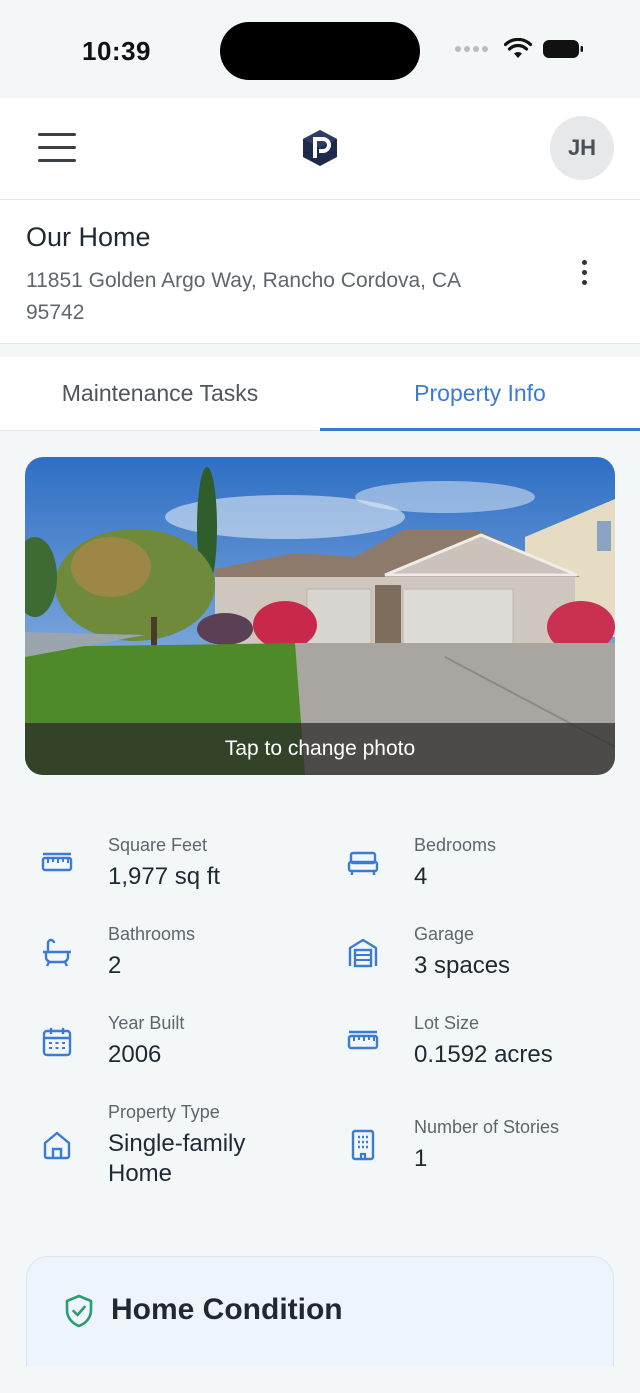  I want to click on info-label: Garage, so click(444, 934).